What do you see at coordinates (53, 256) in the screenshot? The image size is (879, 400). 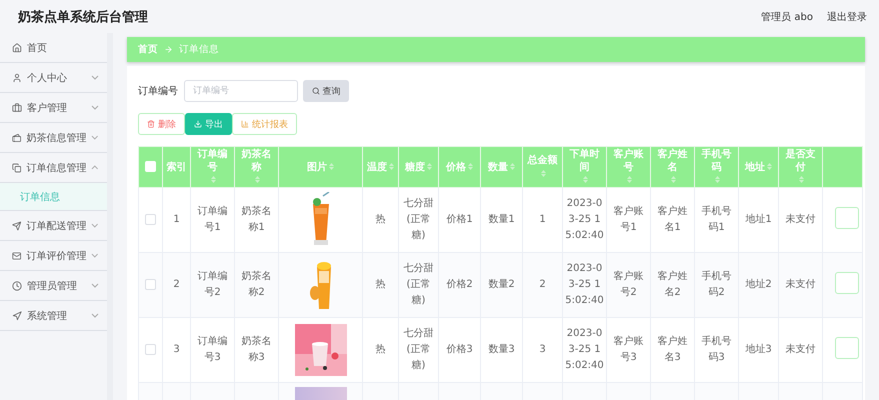 I see `sidebar-item: 订单评价管理` at bounding box center [53, 256].